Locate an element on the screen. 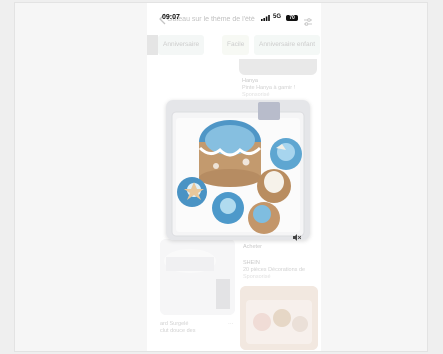  signal-icon is located at coordinates (265, 18).